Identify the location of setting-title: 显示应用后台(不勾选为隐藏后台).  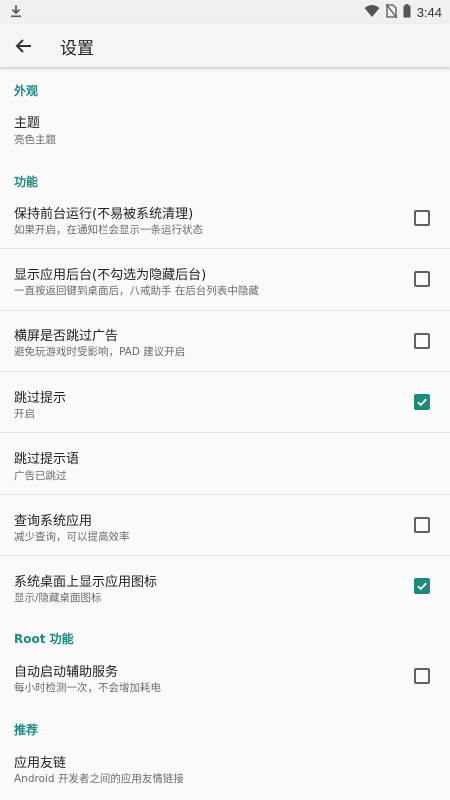
(110, 275).